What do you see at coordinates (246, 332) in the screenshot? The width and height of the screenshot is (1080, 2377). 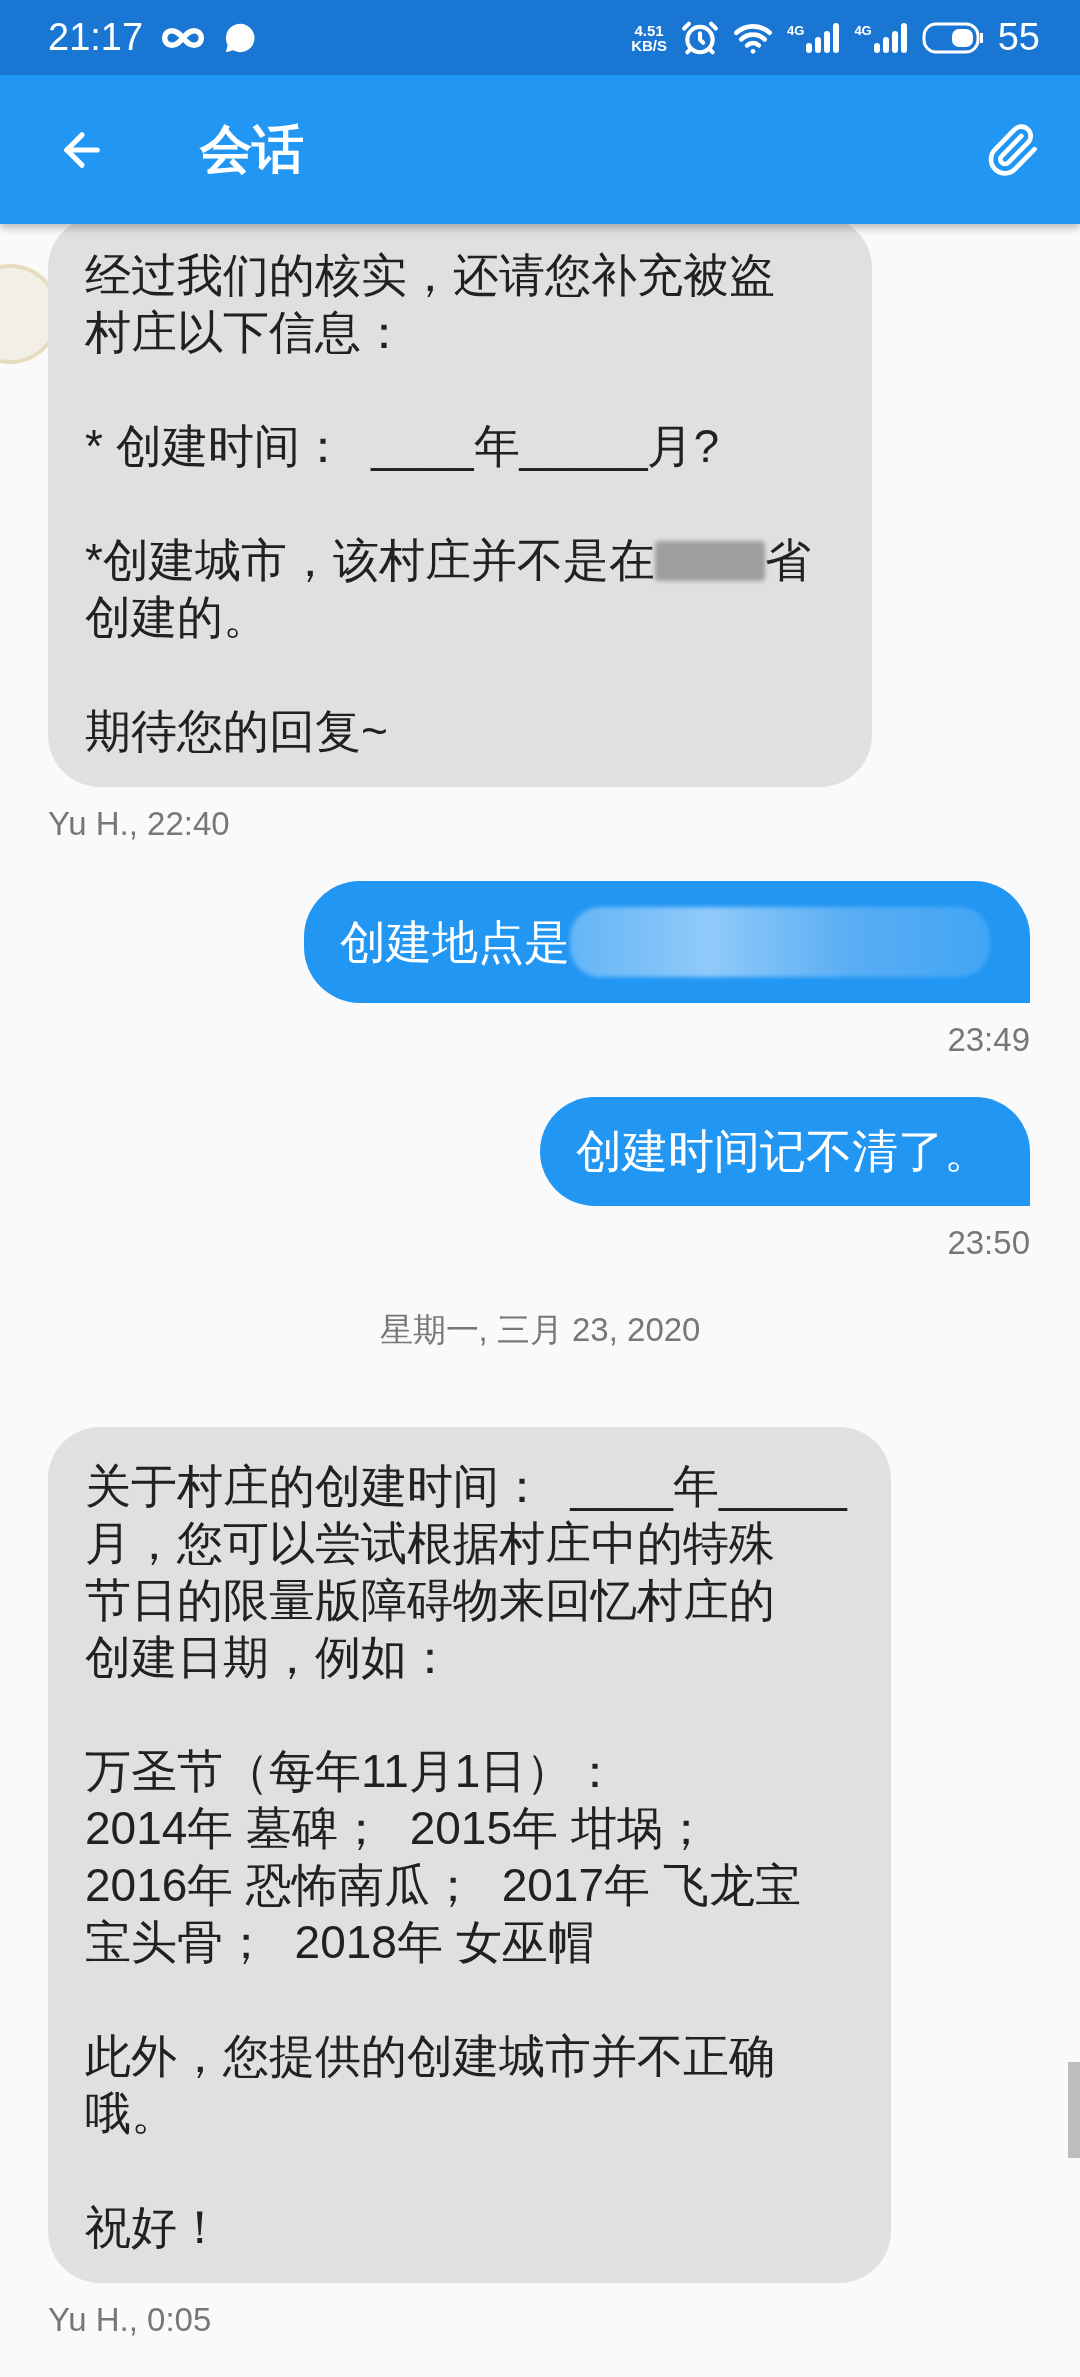 I see `message-text: 村庄以下信息：` at bounding box center [246, 332].